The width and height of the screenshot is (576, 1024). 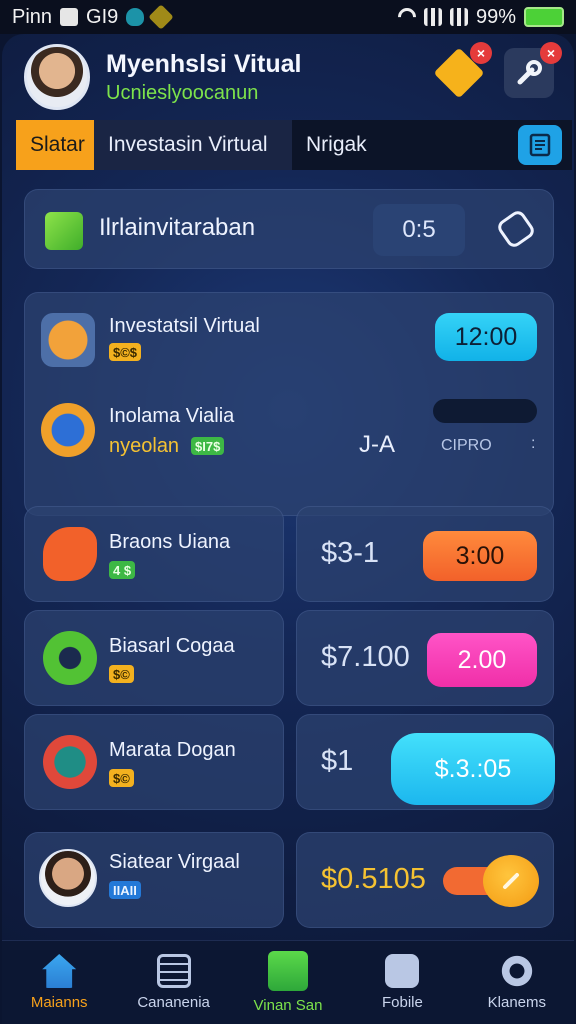 I want to click on app-subtitle: Ucnieslyoocanun, so click(x=182, y=93).